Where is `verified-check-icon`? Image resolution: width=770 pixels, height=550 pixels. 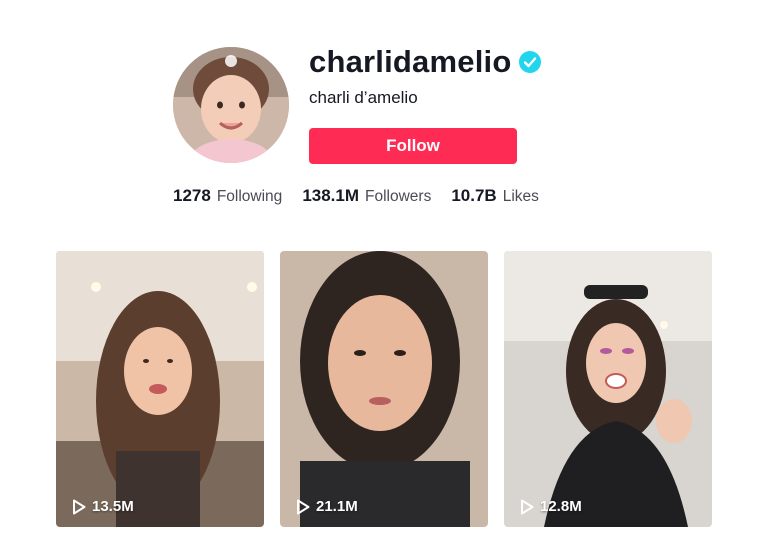 verified-check-icon is located at coordinates (530, 62).